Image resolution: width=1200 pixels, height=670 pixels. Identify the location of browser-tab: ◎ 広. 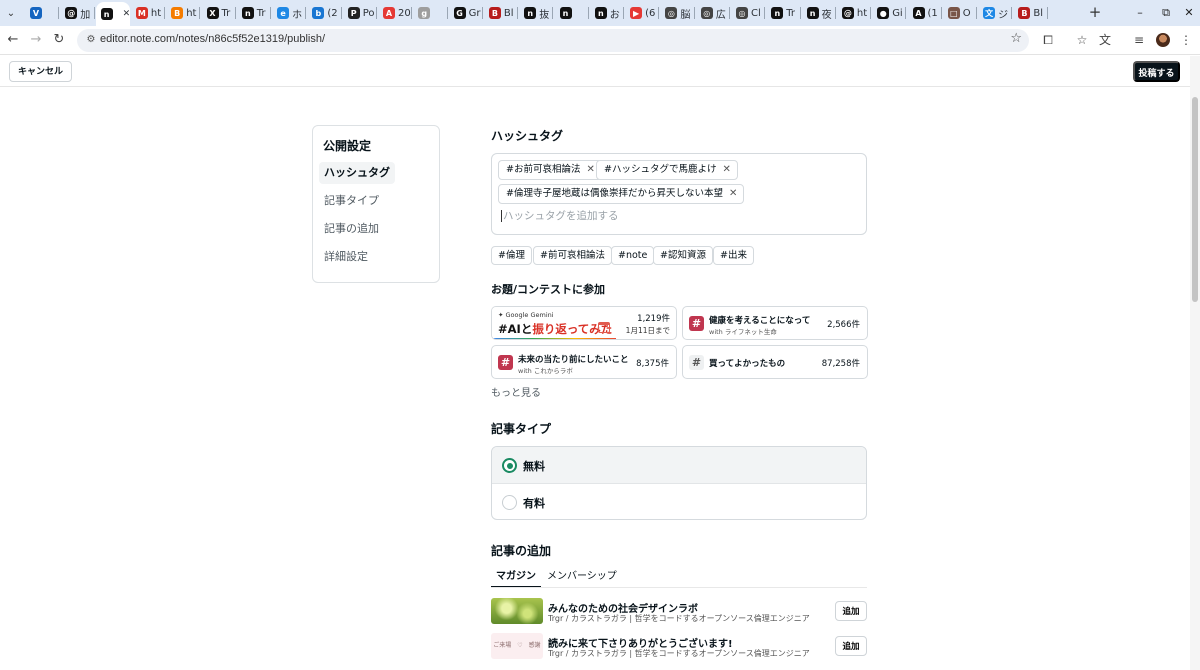
(713, 13).